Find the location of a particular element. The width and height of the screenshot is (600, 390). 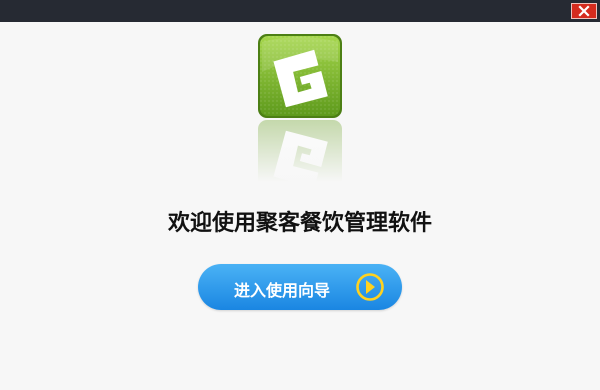

welcome-title: 欢迎使用聚客餐饮管理软件 is located at coordinates (299, 223).